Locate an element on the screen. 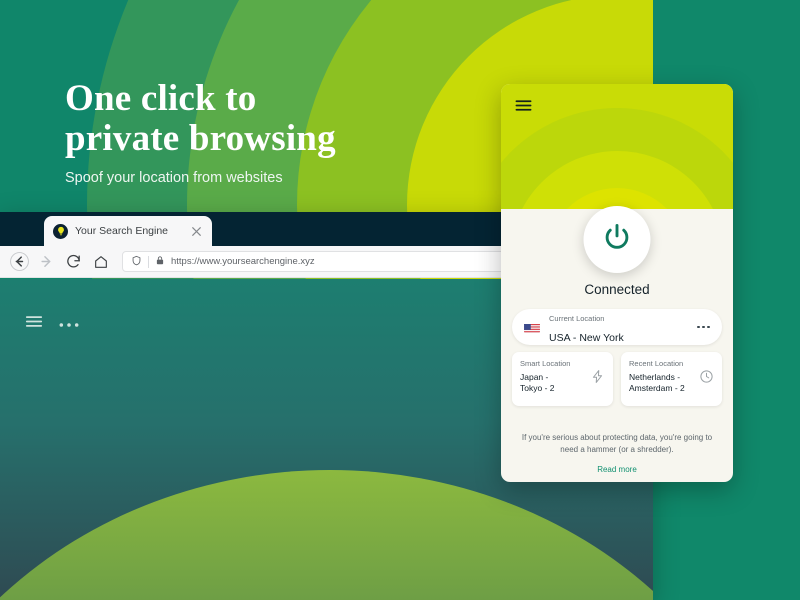  smart-location-label: Smart Location is located at coordinates (545, 363).